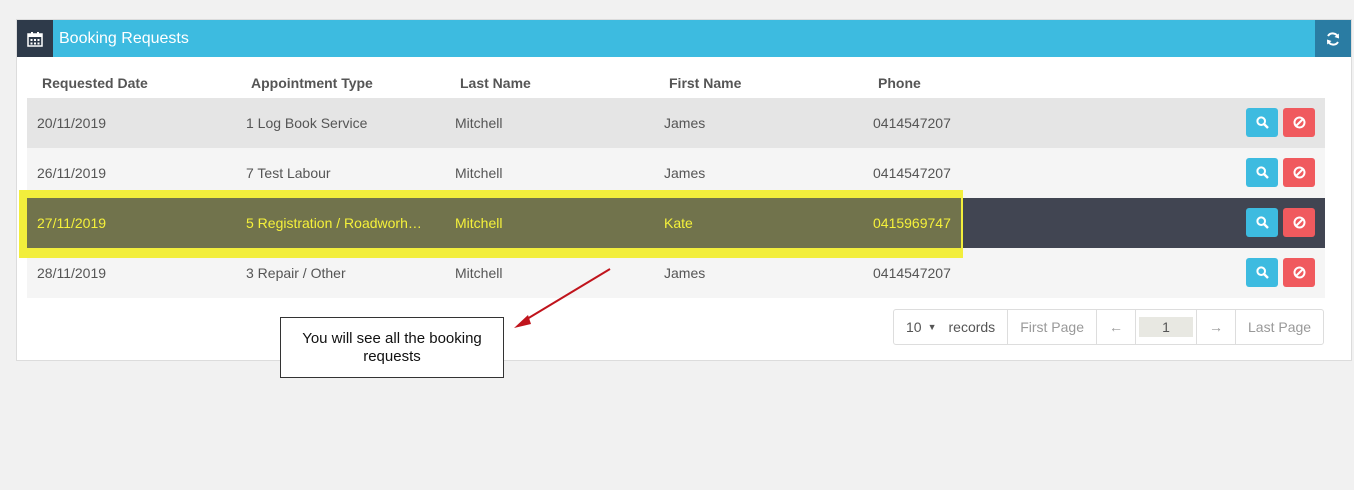  Describe the element at coordinates (932, 327) in the screenshot. I see `caret-down-icon: ▼` at that location.